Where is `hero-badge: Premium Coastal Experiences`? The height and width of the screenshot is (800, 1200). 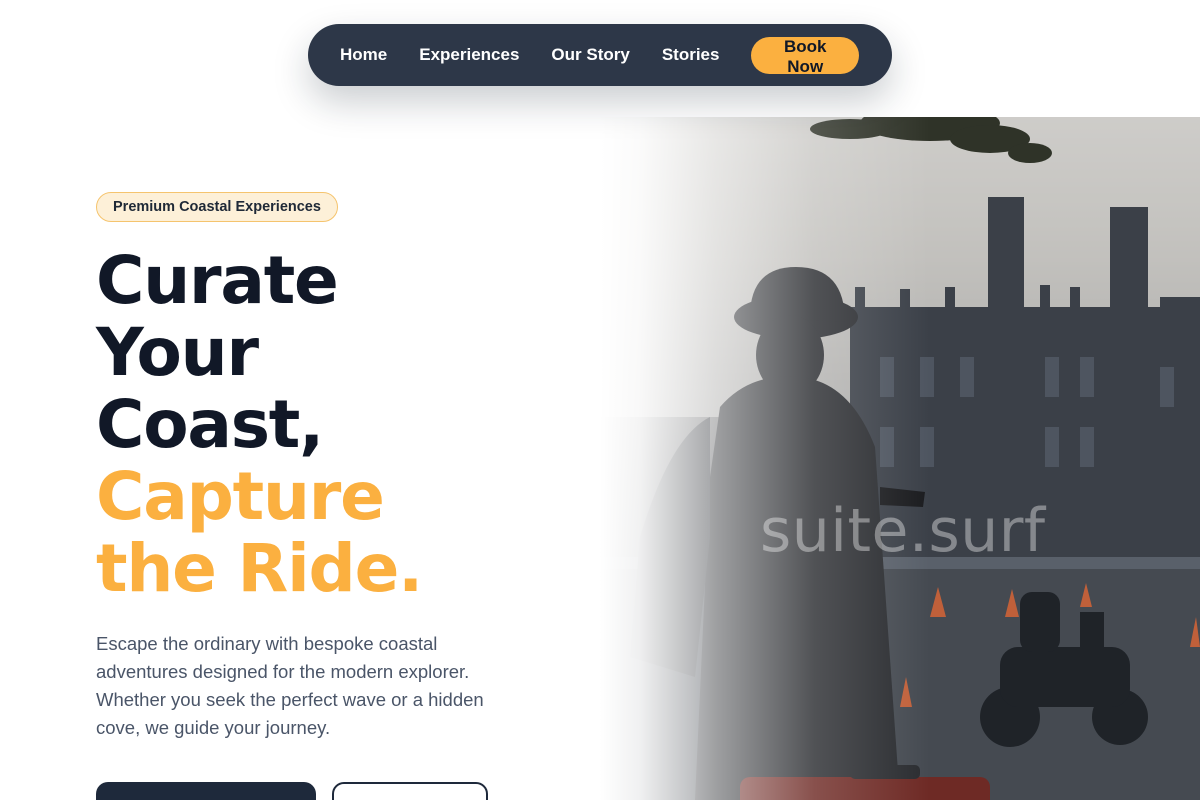
hero-badge: Premium Coastal Experiences is located at coordinates (217, 207).